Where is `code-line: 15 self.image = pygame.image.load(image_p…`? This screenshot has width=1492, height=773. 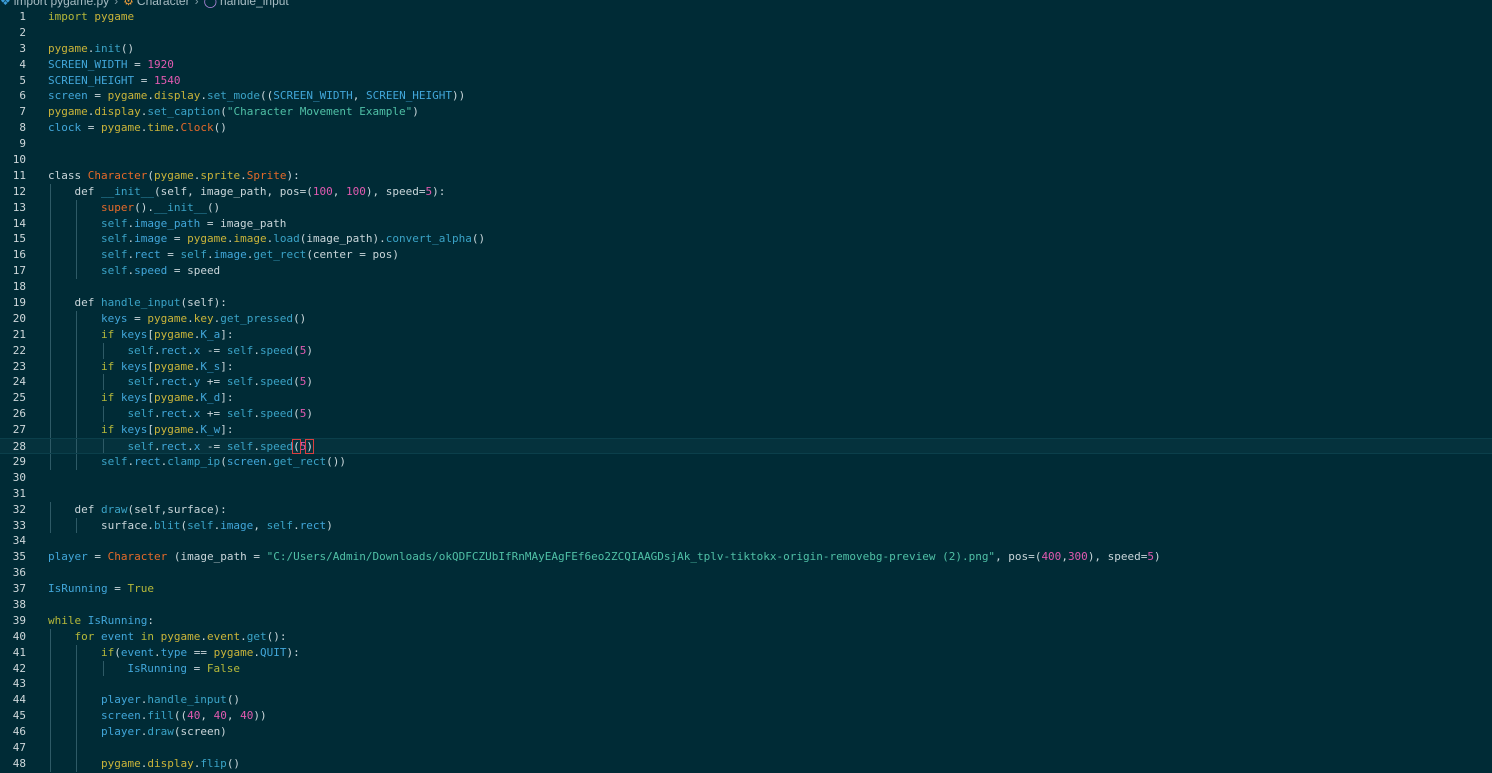 code-line: 15 self.image = pygame.image.load(image_p… is located at coordinates (746, 239).